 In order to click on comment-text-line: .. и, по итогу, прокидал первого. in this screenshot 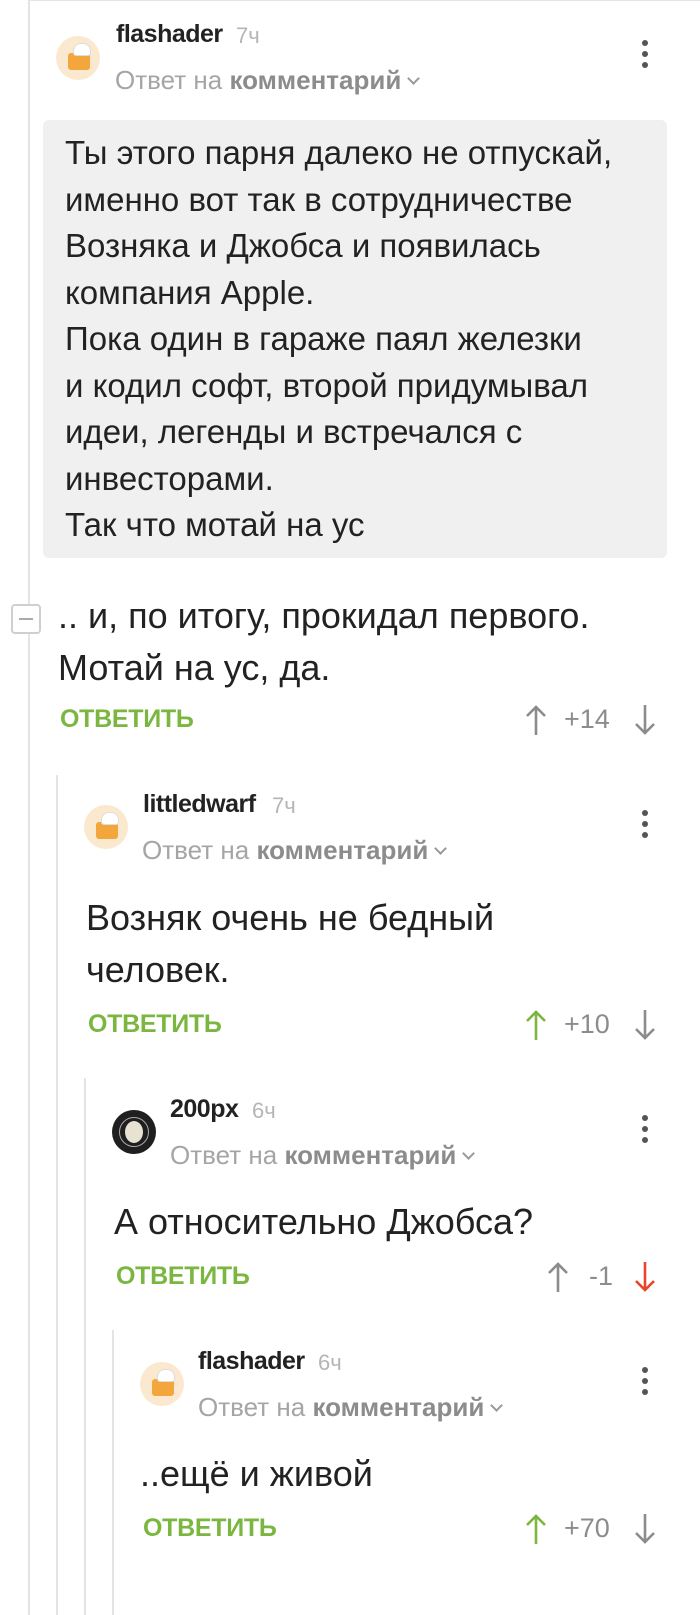, I will do `click(324, 615)`.